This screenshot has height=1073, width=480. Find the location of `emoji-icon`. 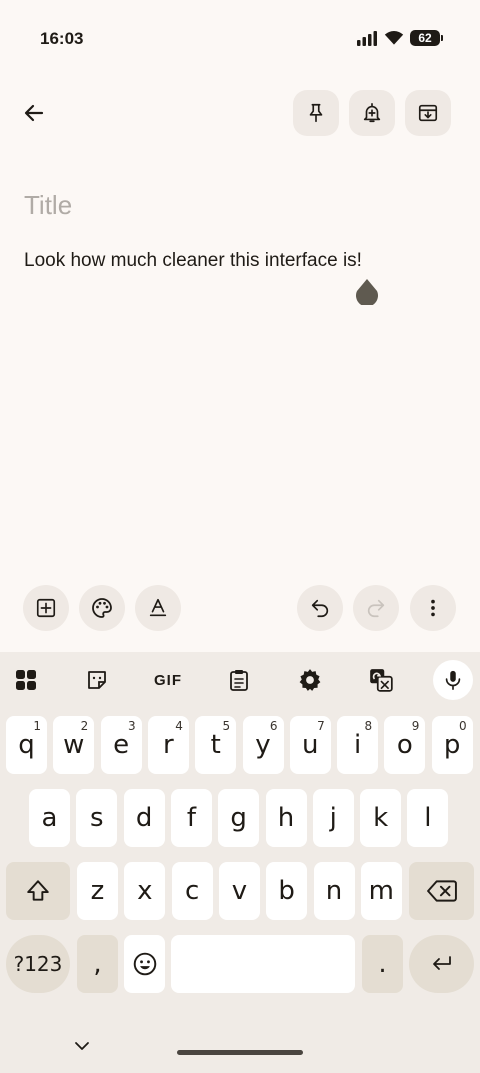

emoji-icon is located at coordinates (144, 964).